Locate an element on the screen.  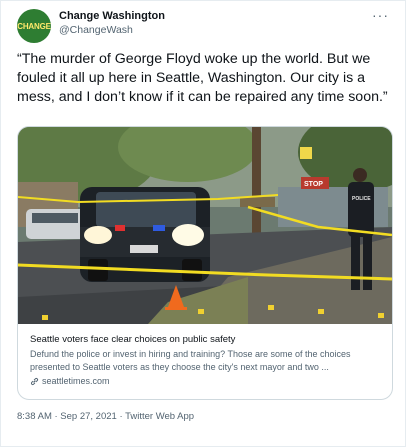
card-domain: seattletimes.com is located at coordinates (206, 381).